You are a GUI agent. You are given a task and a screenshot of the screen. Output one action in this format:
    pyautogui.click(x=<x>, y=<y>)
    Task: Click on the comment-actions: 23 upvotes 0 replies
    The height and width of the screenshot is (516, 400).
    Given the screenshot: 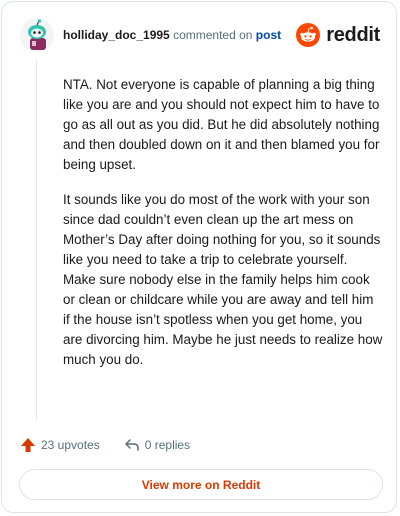 What is the action you would take?
    pyautogui.click(x=117, y=445)
    